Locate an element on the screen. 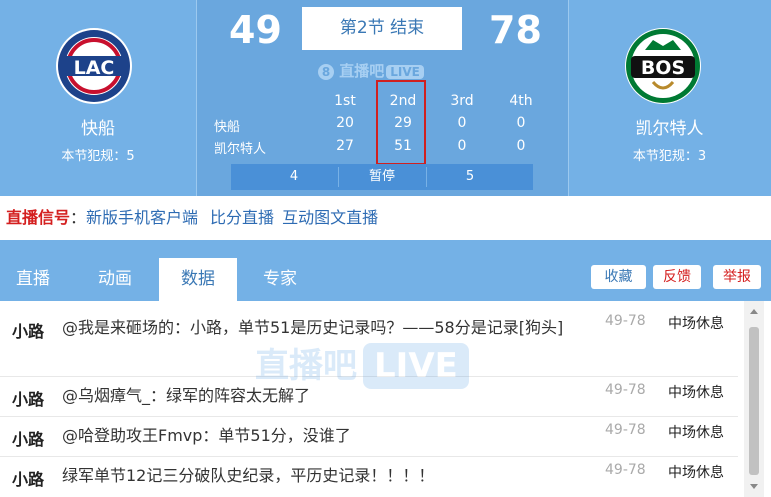  away-q4-score: 0 is located at coordinates (521, 146).